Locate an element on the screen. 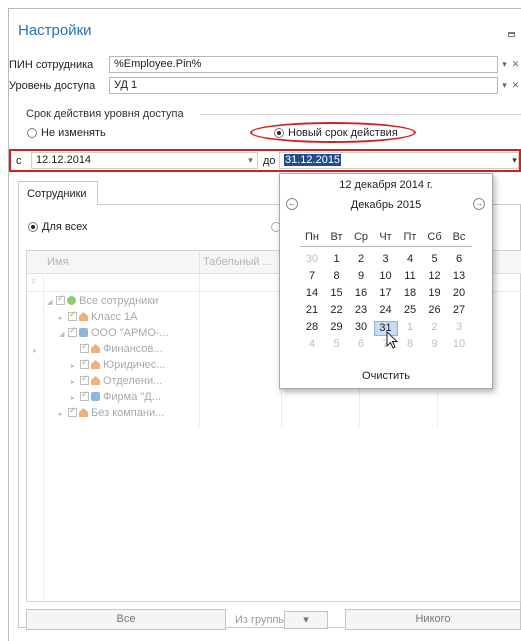  access-level-label: Уровень доступа is located at coordinates (52, 86).